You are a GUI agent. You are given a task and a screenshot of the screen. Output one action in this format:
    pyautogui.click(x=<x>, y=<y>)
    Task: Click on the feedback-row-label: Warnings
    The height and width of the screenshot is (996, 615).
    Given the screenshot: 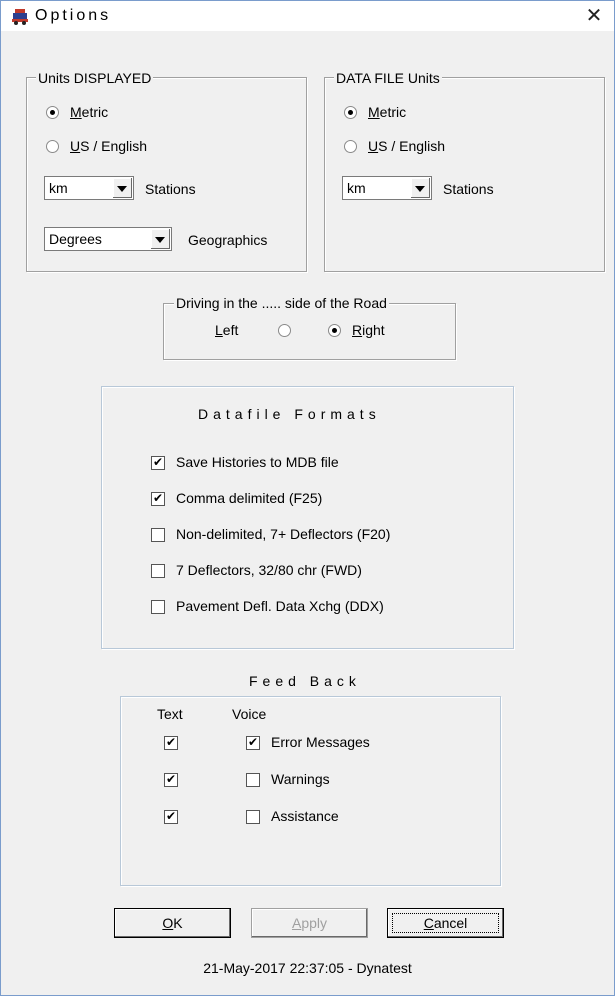 What is the action you would take?
    pyautogui.click(x=300, y=779)
    